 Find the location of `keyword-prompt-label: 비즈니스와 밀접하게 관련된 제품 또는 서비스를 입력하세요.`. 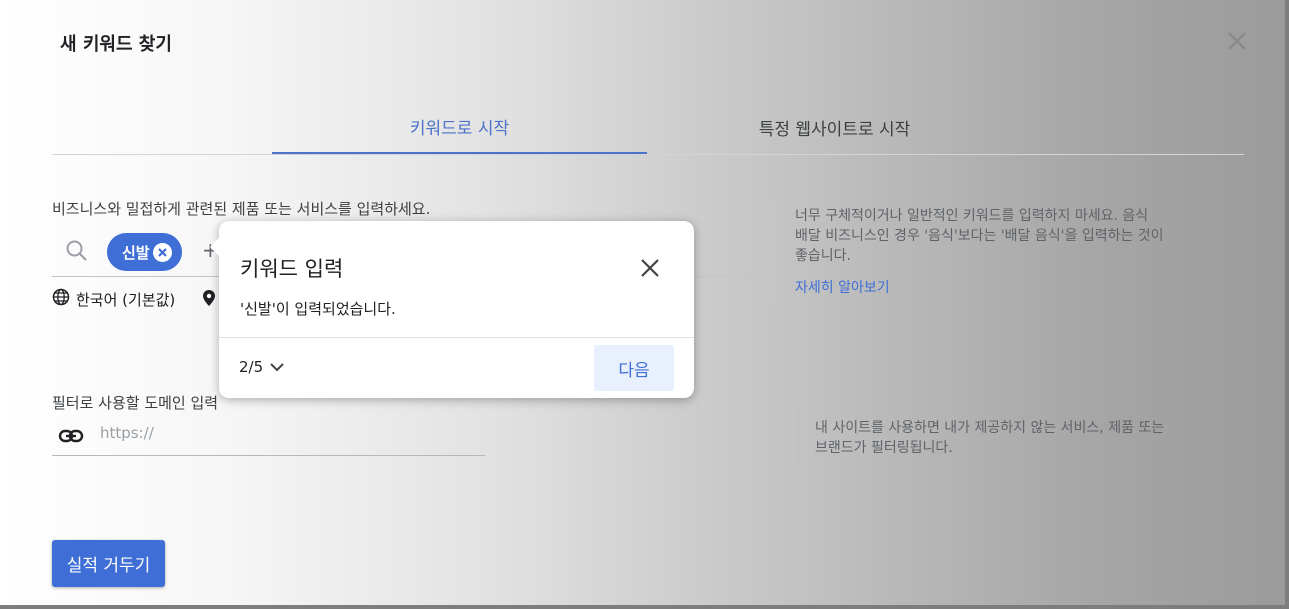

keyword-prompt-label: 비즈니스와 밀접하게 관련된 제품 또는 서비스를 입력하세요. is located at coordinates (241, 209).